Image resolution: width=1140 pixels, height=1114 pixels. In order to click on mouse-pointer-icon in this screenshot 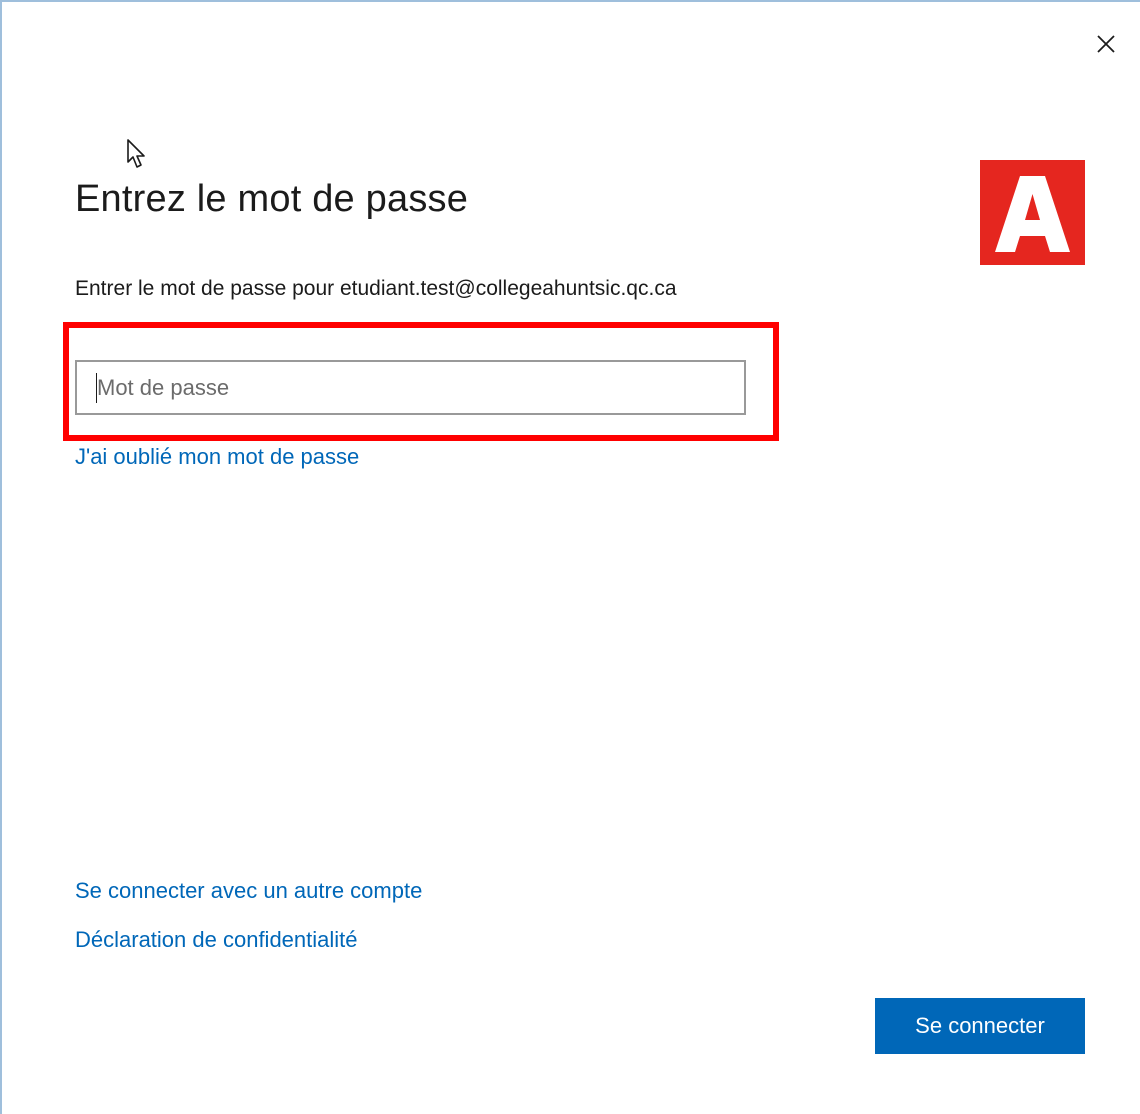, I will do `click(136, 153)`.